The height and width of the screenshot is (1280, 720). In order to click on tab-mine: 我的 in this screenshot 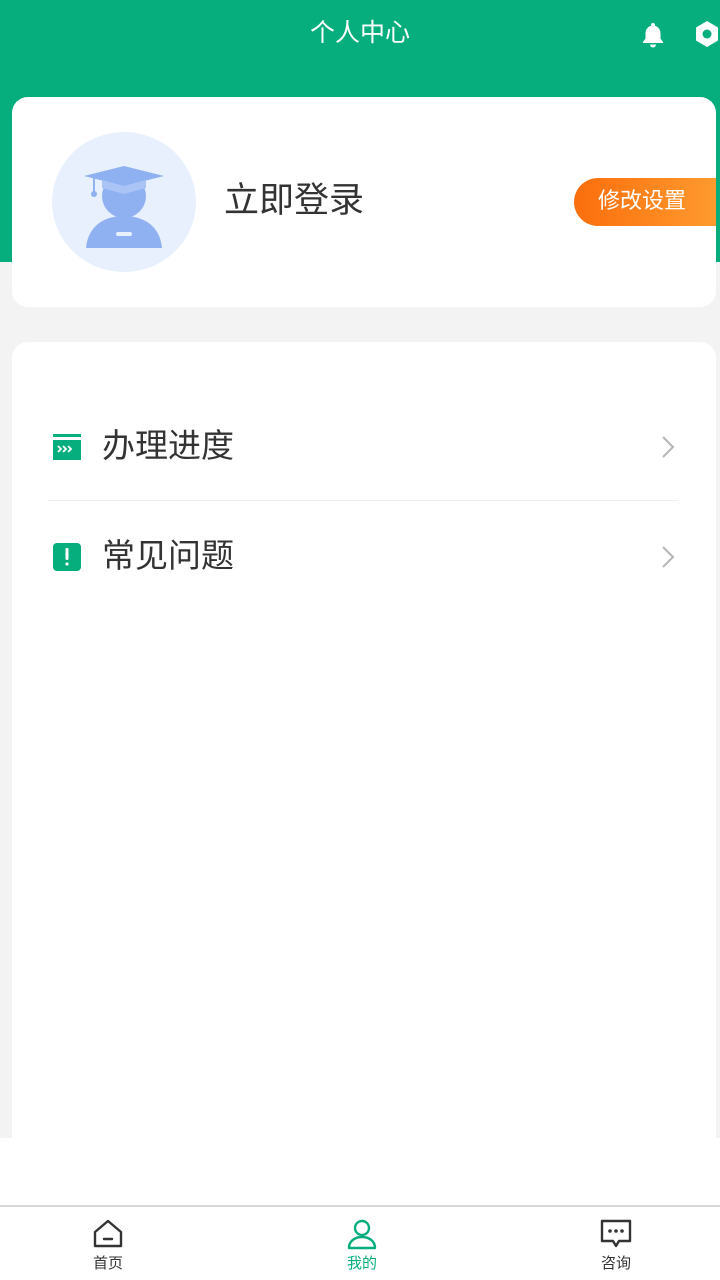, I will do `click(362, 1243)`.